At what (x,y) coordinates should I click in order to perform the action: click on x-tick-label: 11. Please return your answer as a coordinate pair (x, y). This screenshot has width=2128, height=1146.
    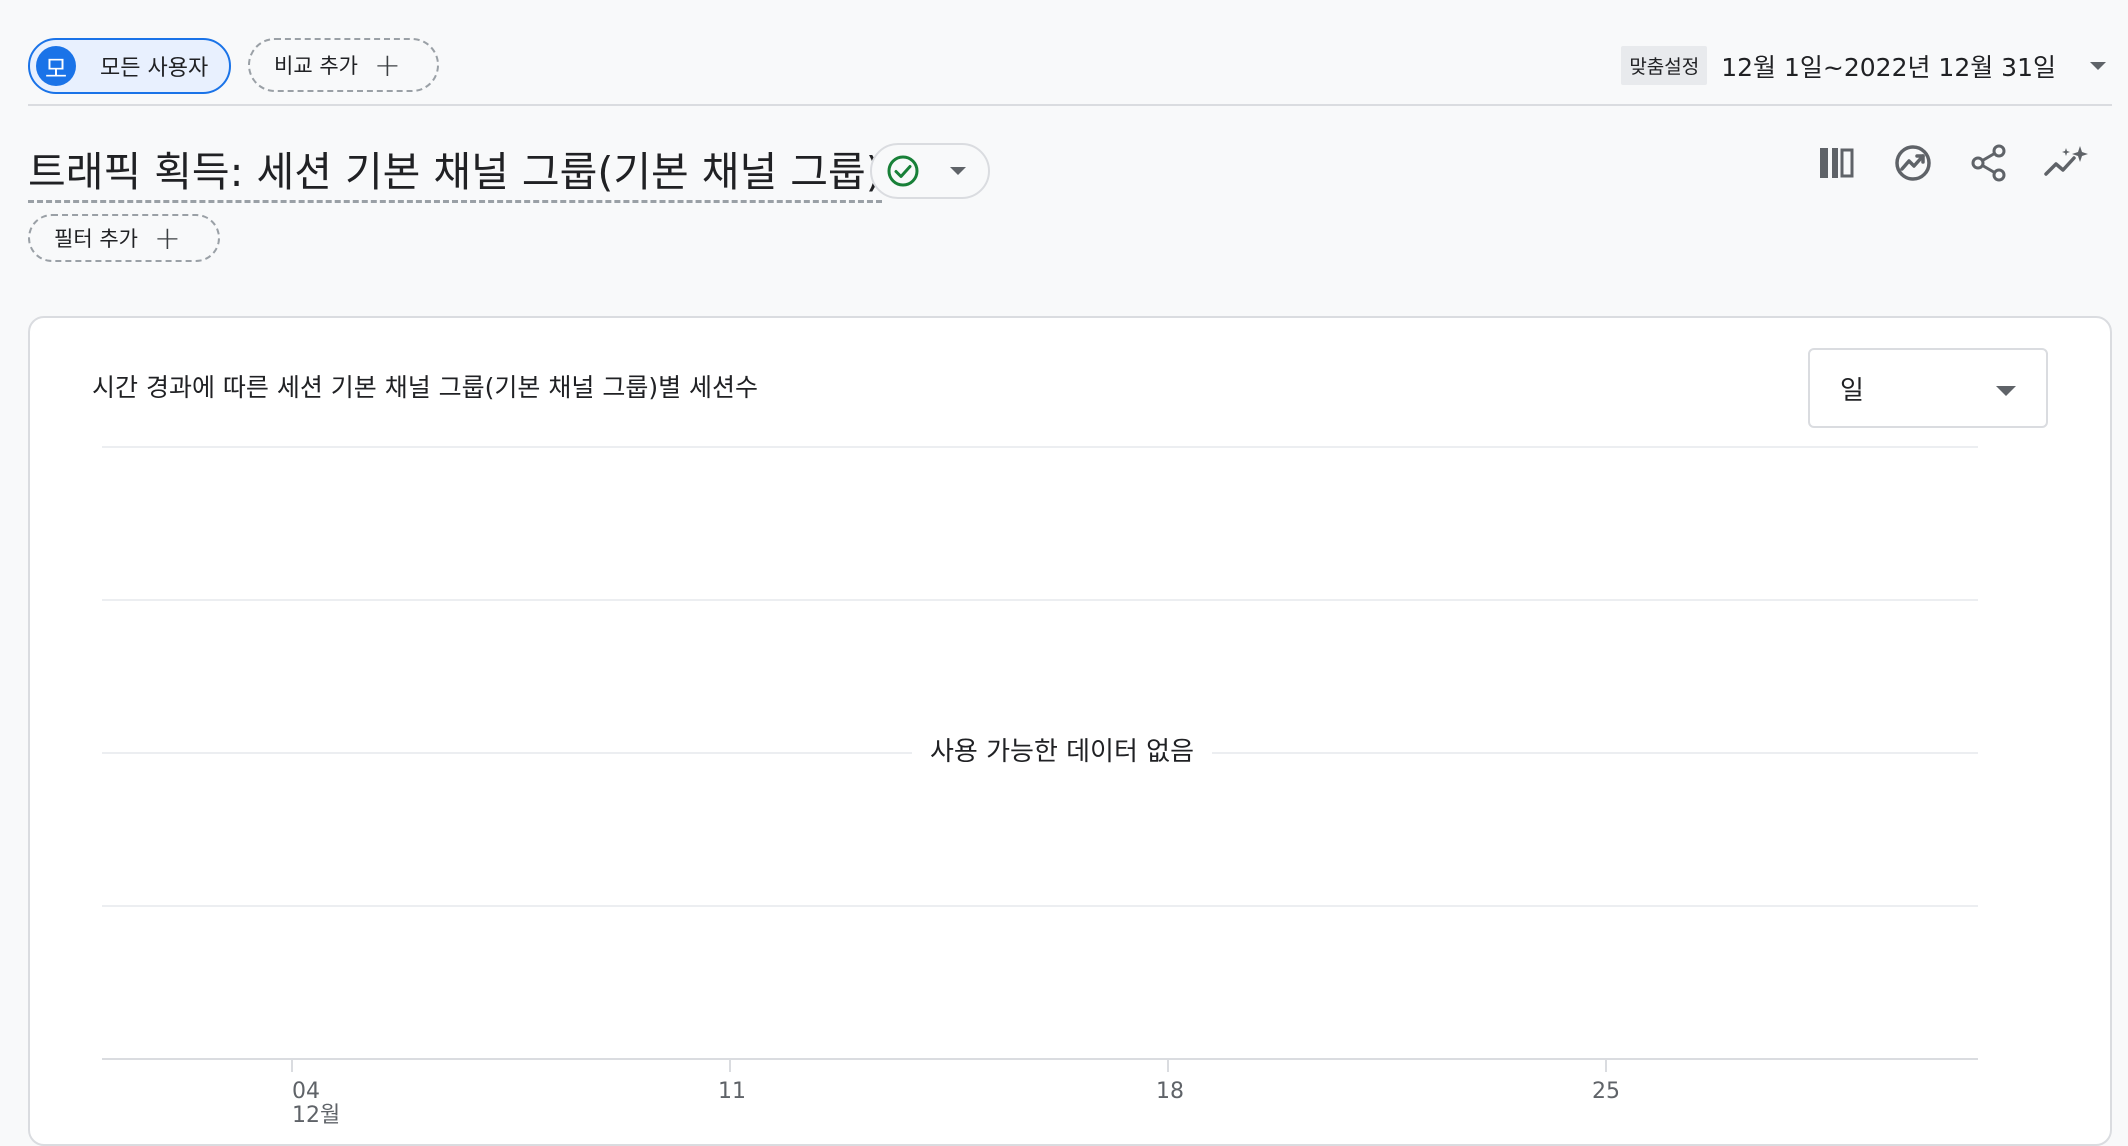
    Looking at the image, I should click on (732, 1091).